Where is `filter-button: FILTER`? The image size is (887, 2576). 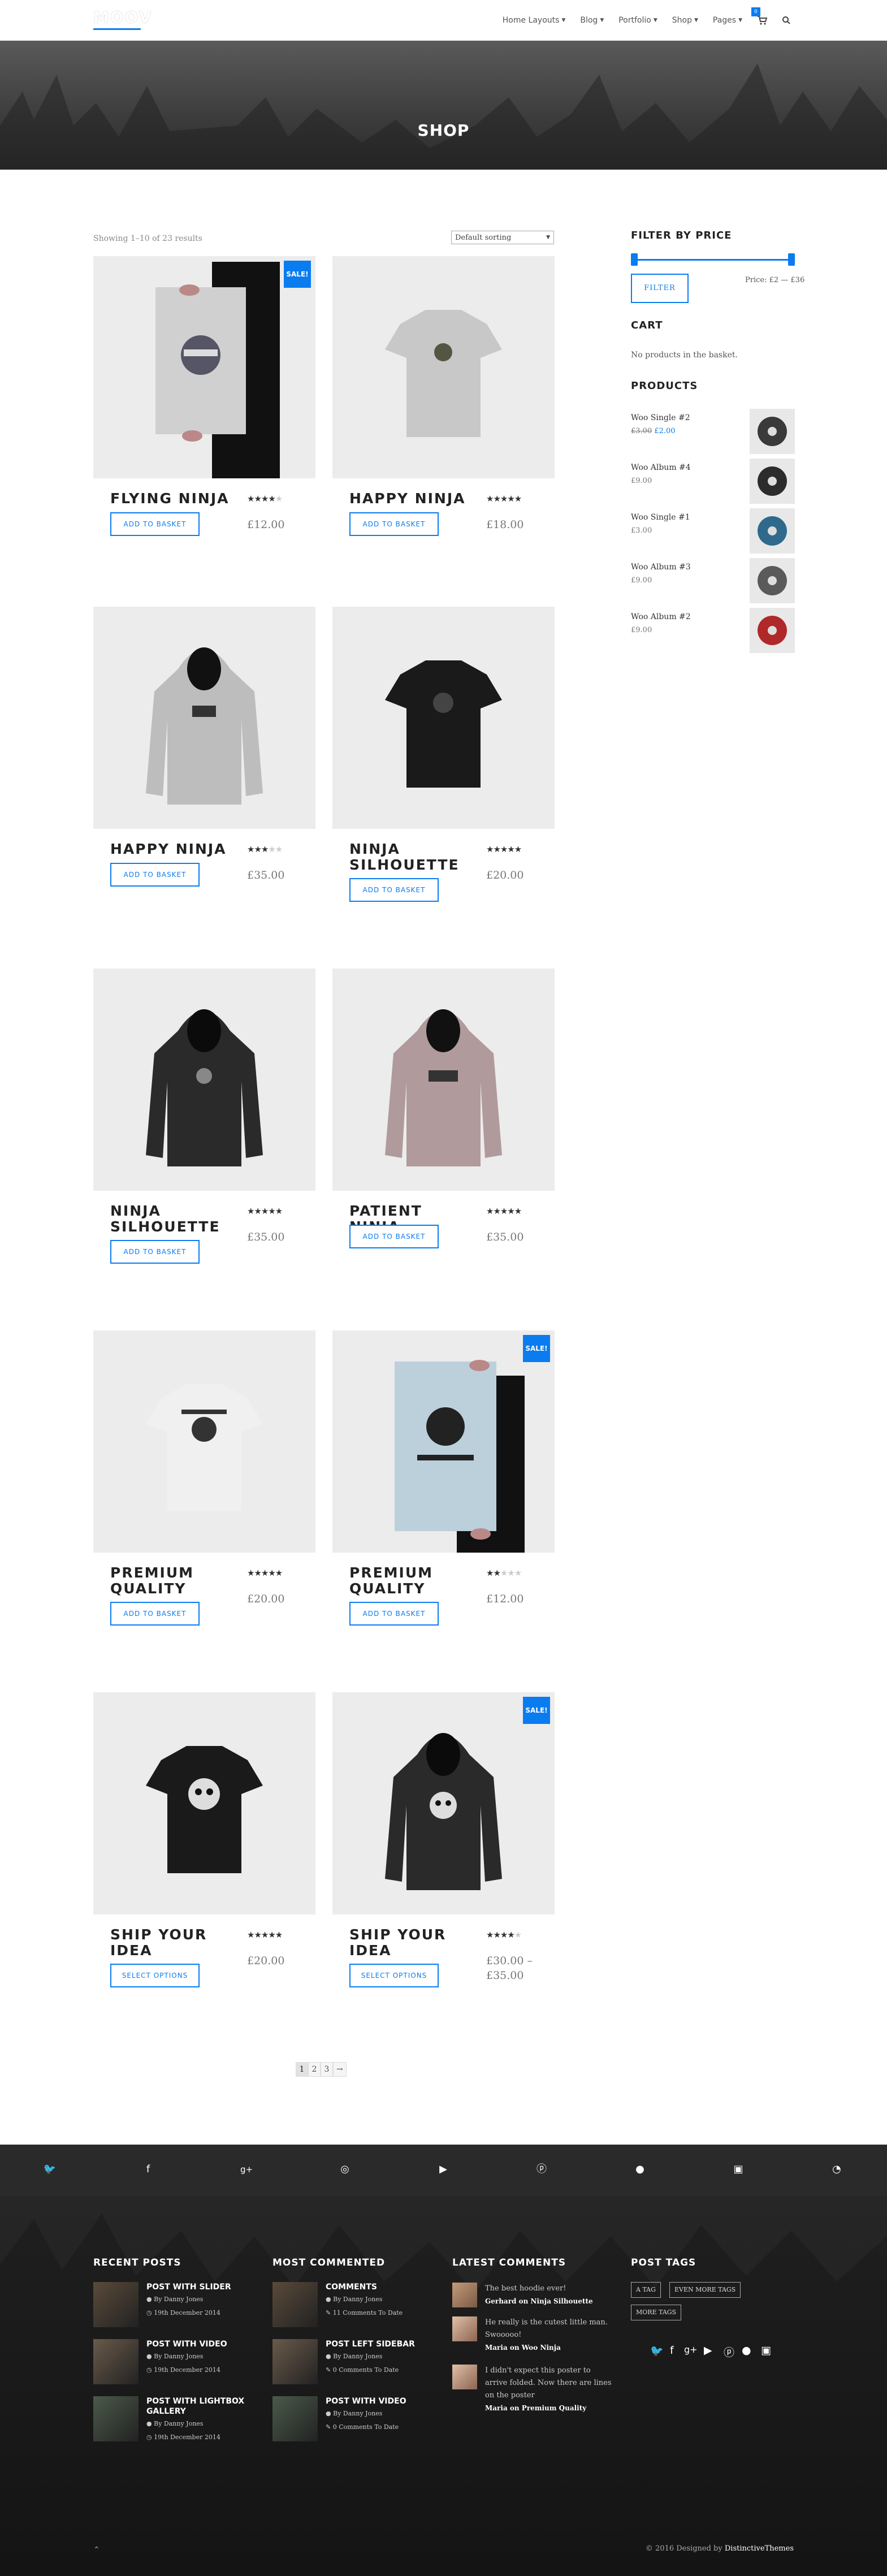
filter-button: FILTER is located at coordinates (660, 288).